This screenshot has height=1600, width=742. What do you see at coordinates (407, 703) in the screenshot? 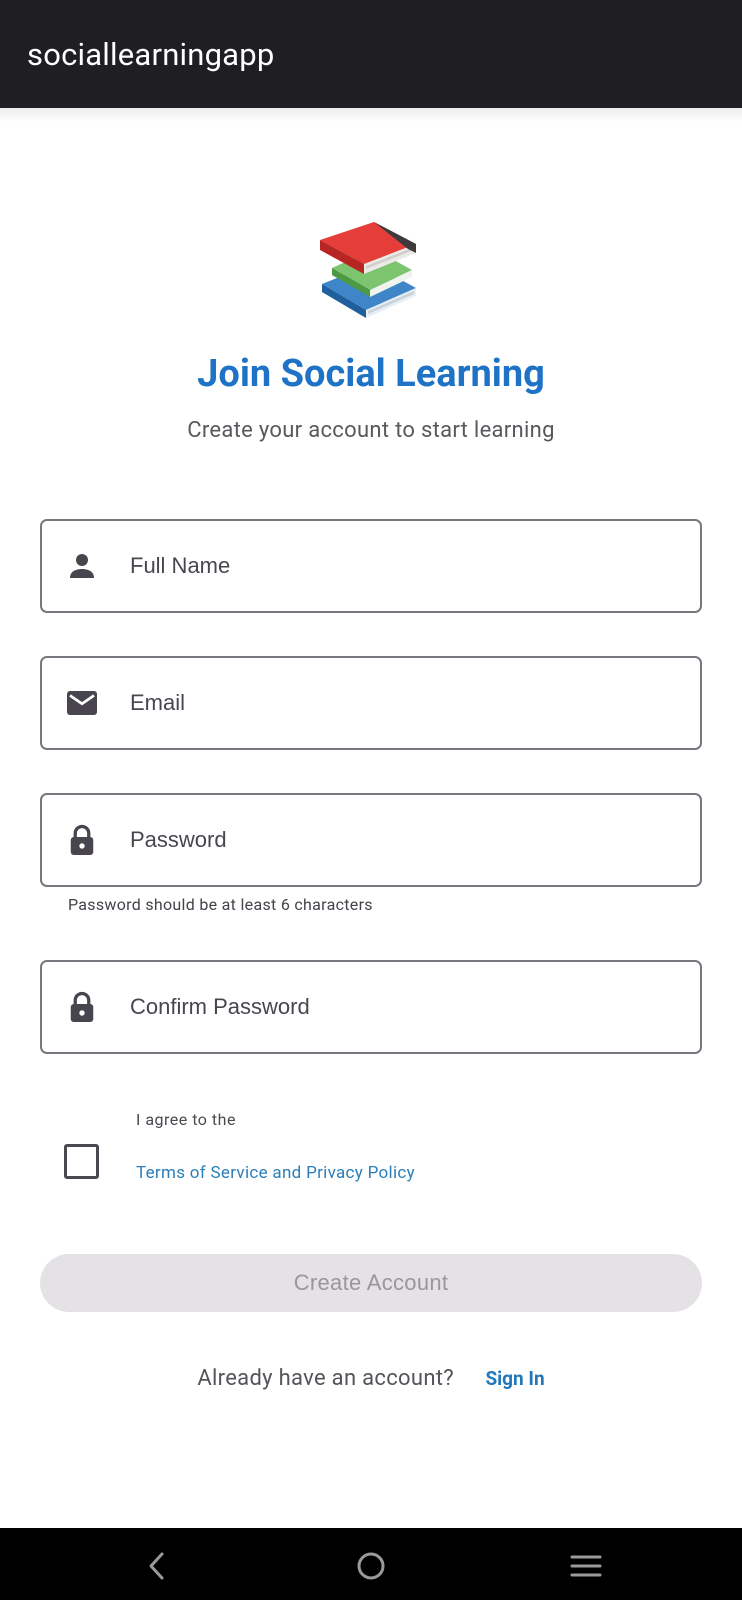
I see `email-input` at bounding box center [407, 703].